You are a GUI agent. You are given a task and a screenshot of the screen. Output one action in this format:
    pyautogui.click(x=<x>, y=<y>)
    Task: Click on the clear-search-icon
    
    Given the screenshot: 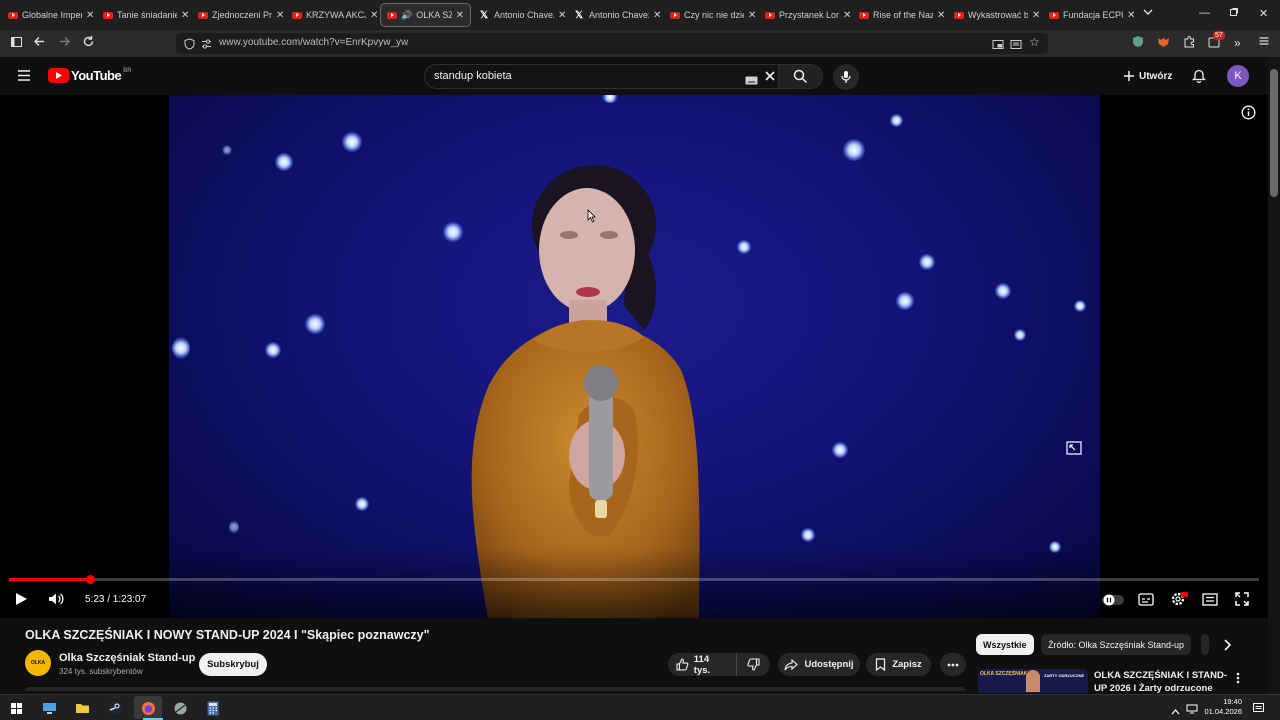 What is the action you would take?
    pyautogui.click(x=770, y=78)
    